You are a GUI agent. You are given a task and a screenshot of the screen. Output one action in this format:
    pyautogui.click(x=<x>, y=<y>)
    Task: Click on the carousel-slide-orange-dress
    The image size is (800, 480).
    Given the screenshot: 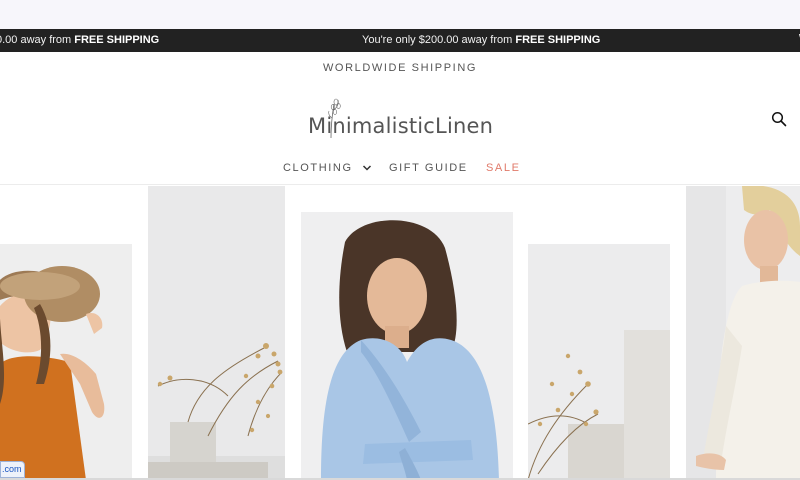 What is the action you would take?
    pyautogui.click(x=66, y=362)
    